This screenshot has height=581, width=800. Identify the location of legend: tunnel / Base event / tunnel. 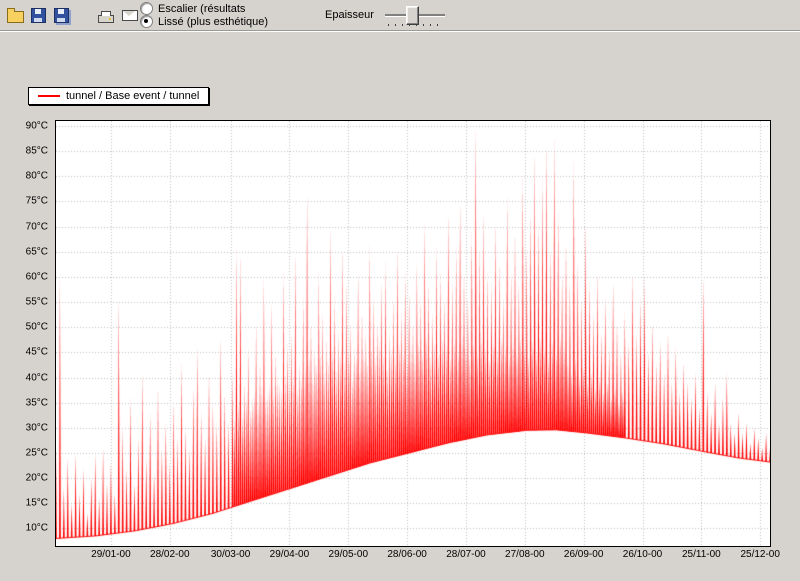
(119, 96).